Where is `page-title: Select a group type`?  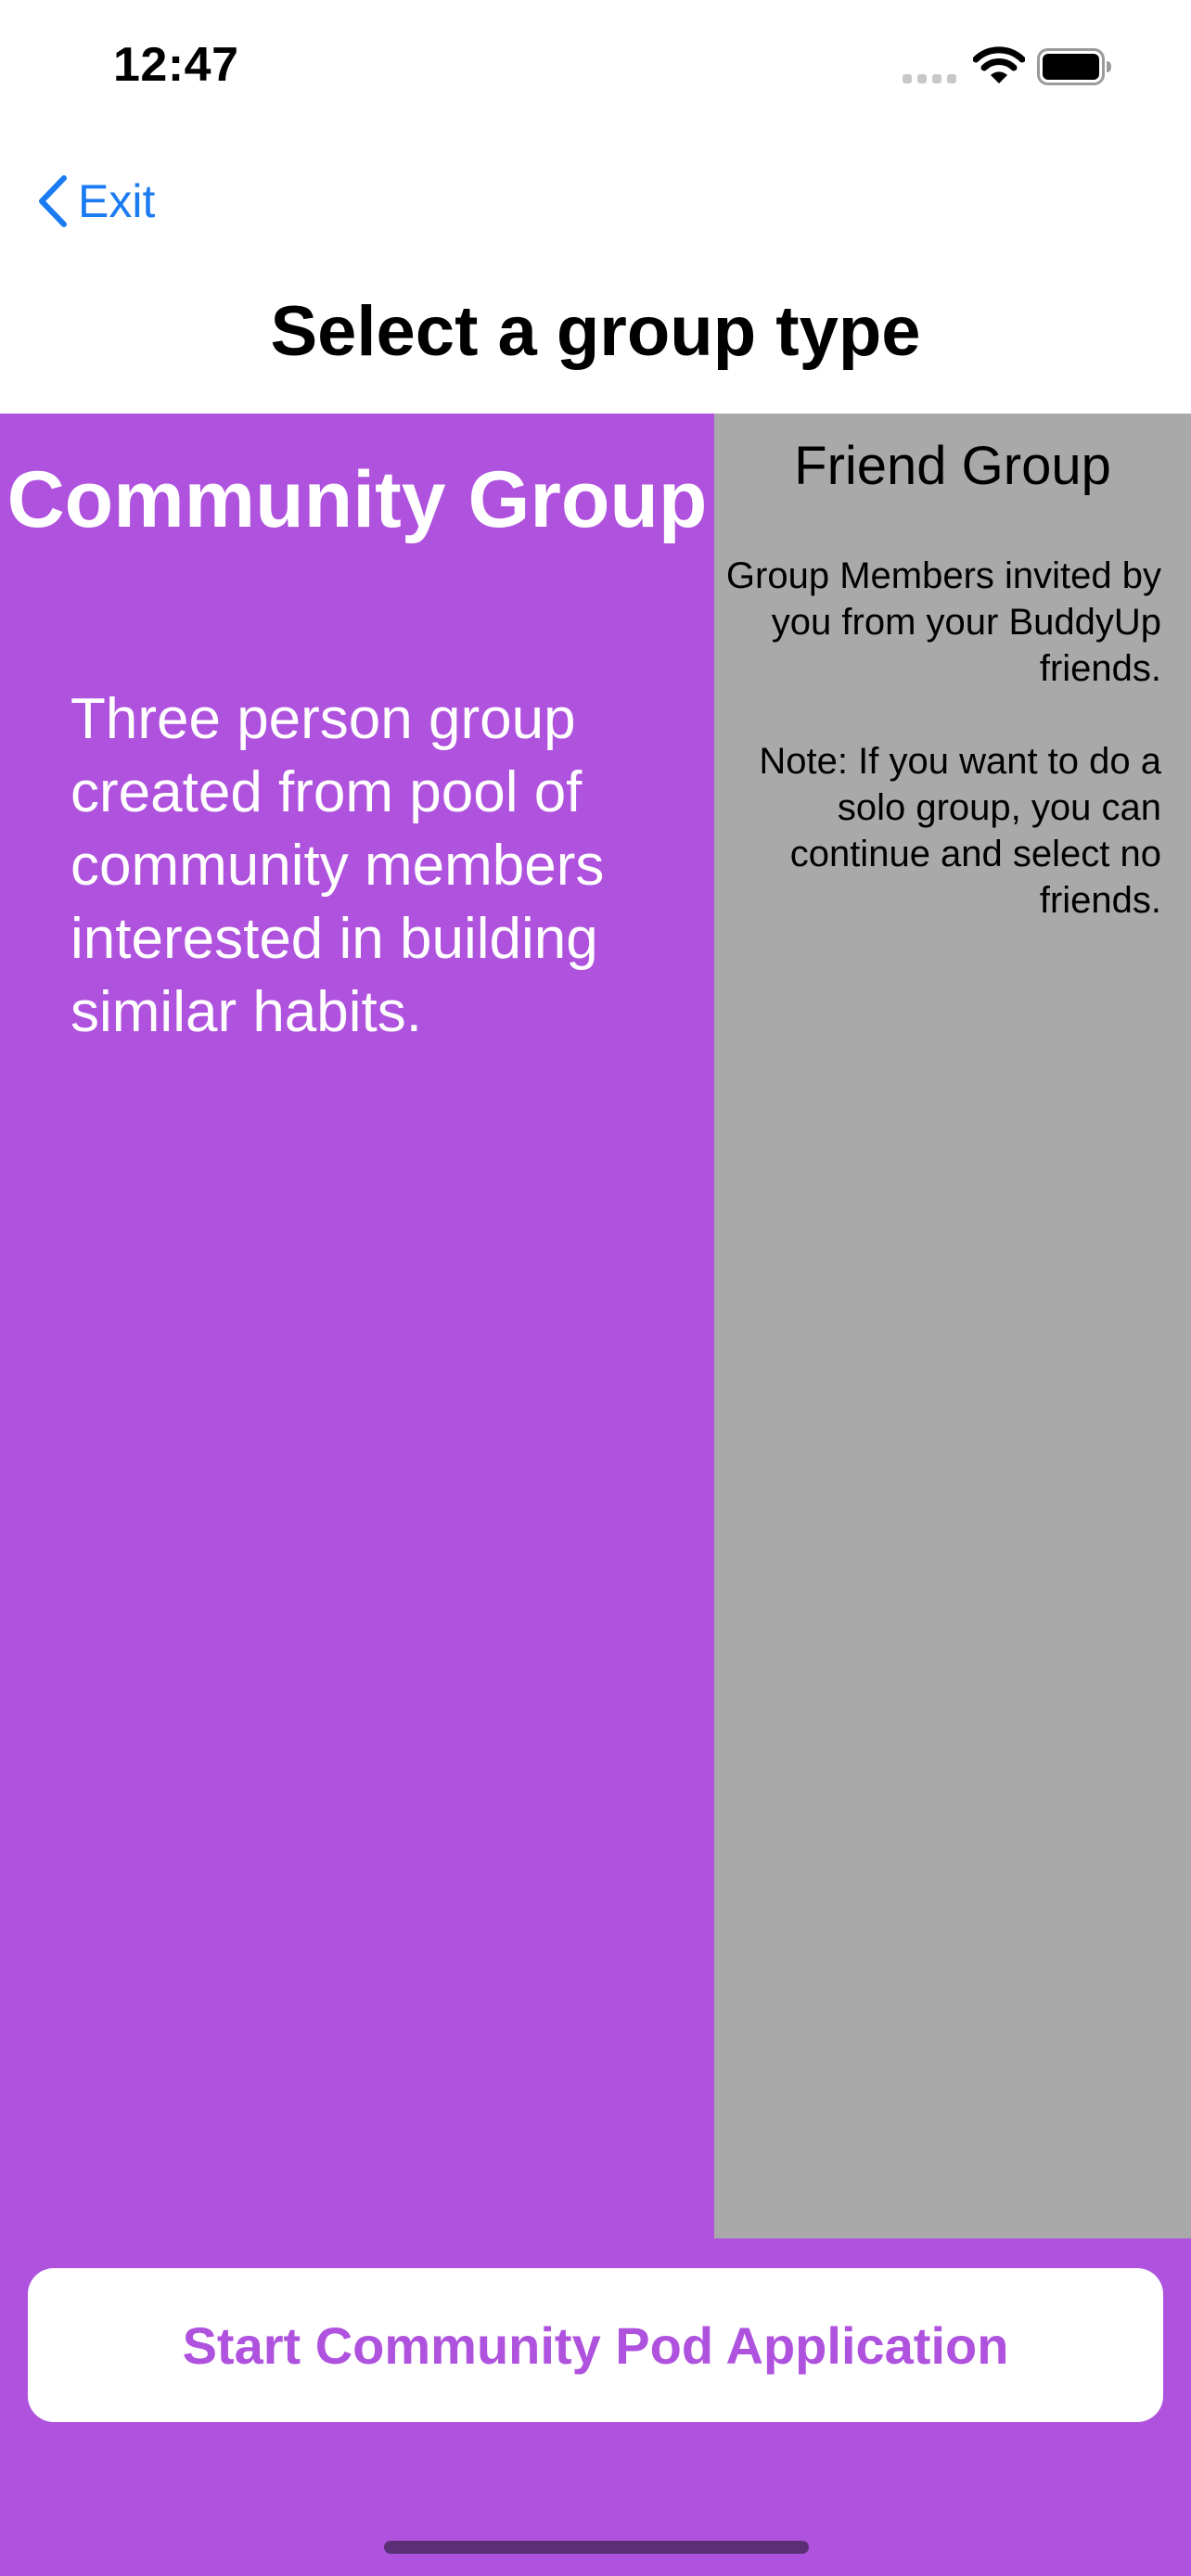 page-title: Select a group type is located at coordinates (595, 331).